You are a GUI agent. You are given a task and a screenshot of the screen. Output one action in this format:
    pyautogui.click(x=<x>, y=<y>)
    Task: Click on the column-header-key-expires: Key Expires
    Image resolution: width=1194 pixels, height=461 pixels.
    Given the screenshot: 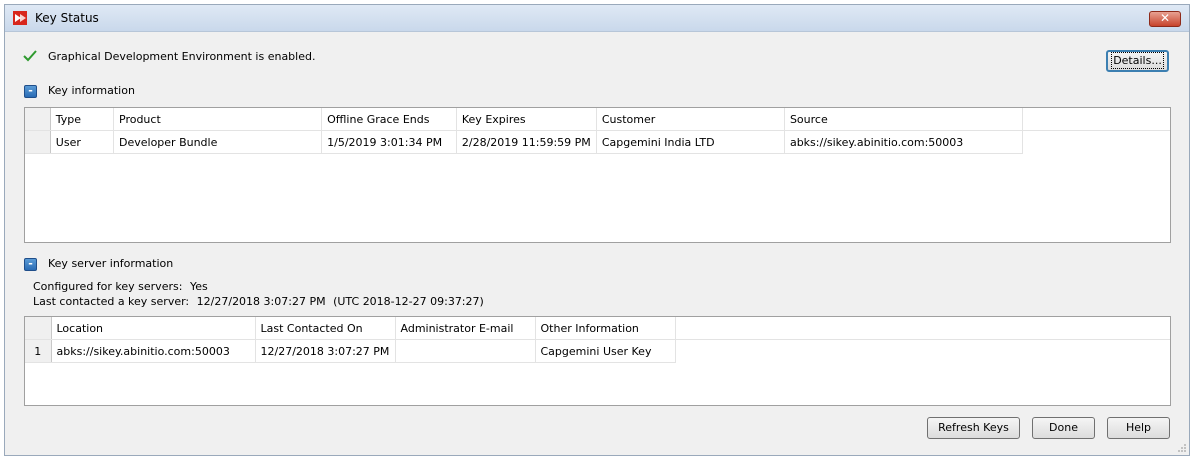 What is the action you would take?
    pyautogui.click(x=526, y=119)
    